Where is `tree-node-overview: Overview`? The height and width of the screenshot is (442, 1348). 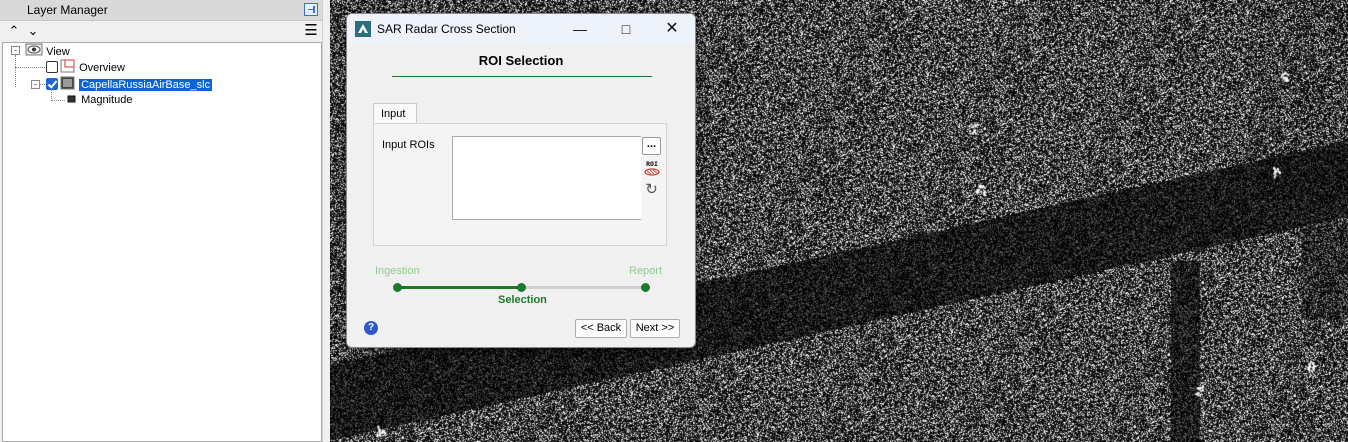 tree-node-overview: Overview is located at coordinates (92, 67).